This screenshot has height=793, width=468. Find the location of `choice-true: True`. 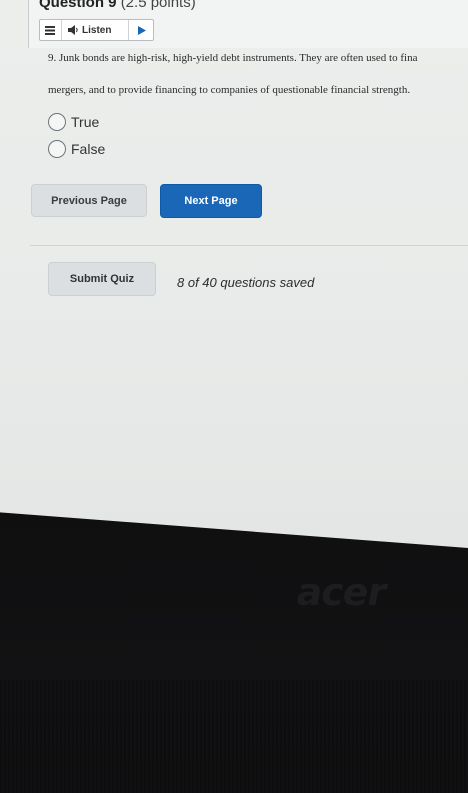

choice-true: True is located at coordinates (108, 122).